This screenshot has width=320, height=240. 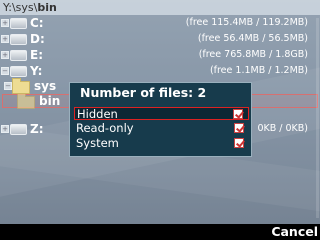 I want to click on softkey-bar: Cancel, so click(x=160, y=232).